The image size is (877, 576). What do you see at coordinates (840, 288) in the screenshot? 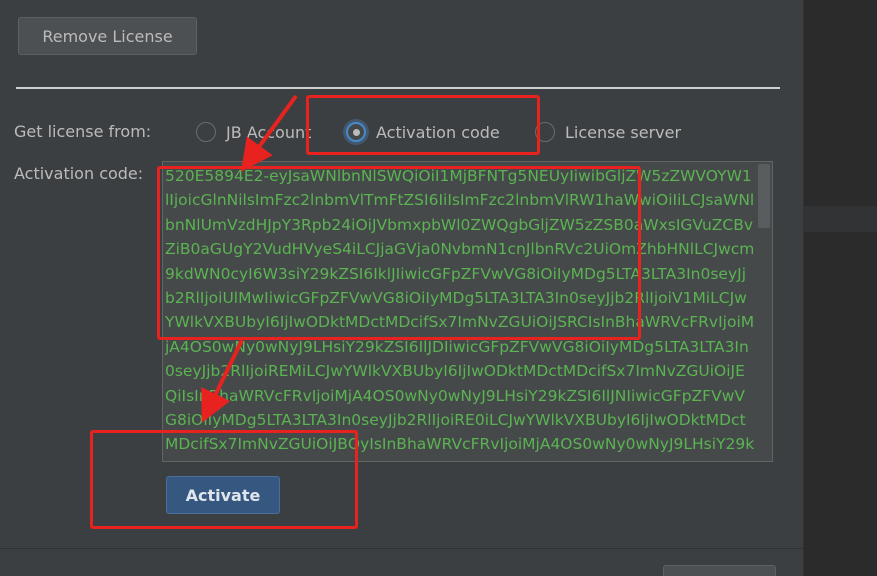
I see `background-panel` at bounding box center [840, 288].